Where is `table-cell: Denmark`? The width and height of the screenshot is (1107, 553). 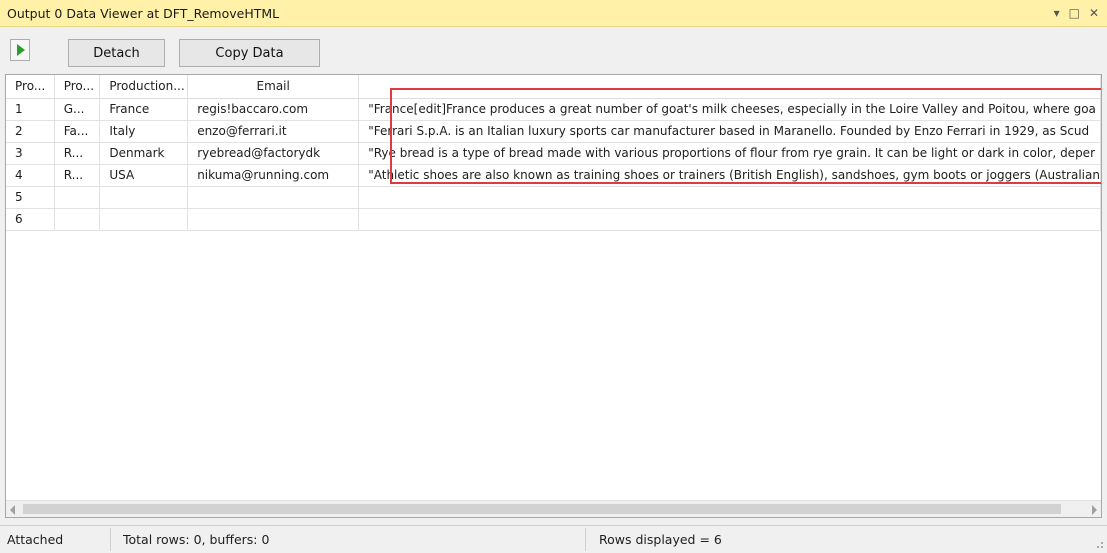
table-cell: Denmark is located at coordinates (144, 153).